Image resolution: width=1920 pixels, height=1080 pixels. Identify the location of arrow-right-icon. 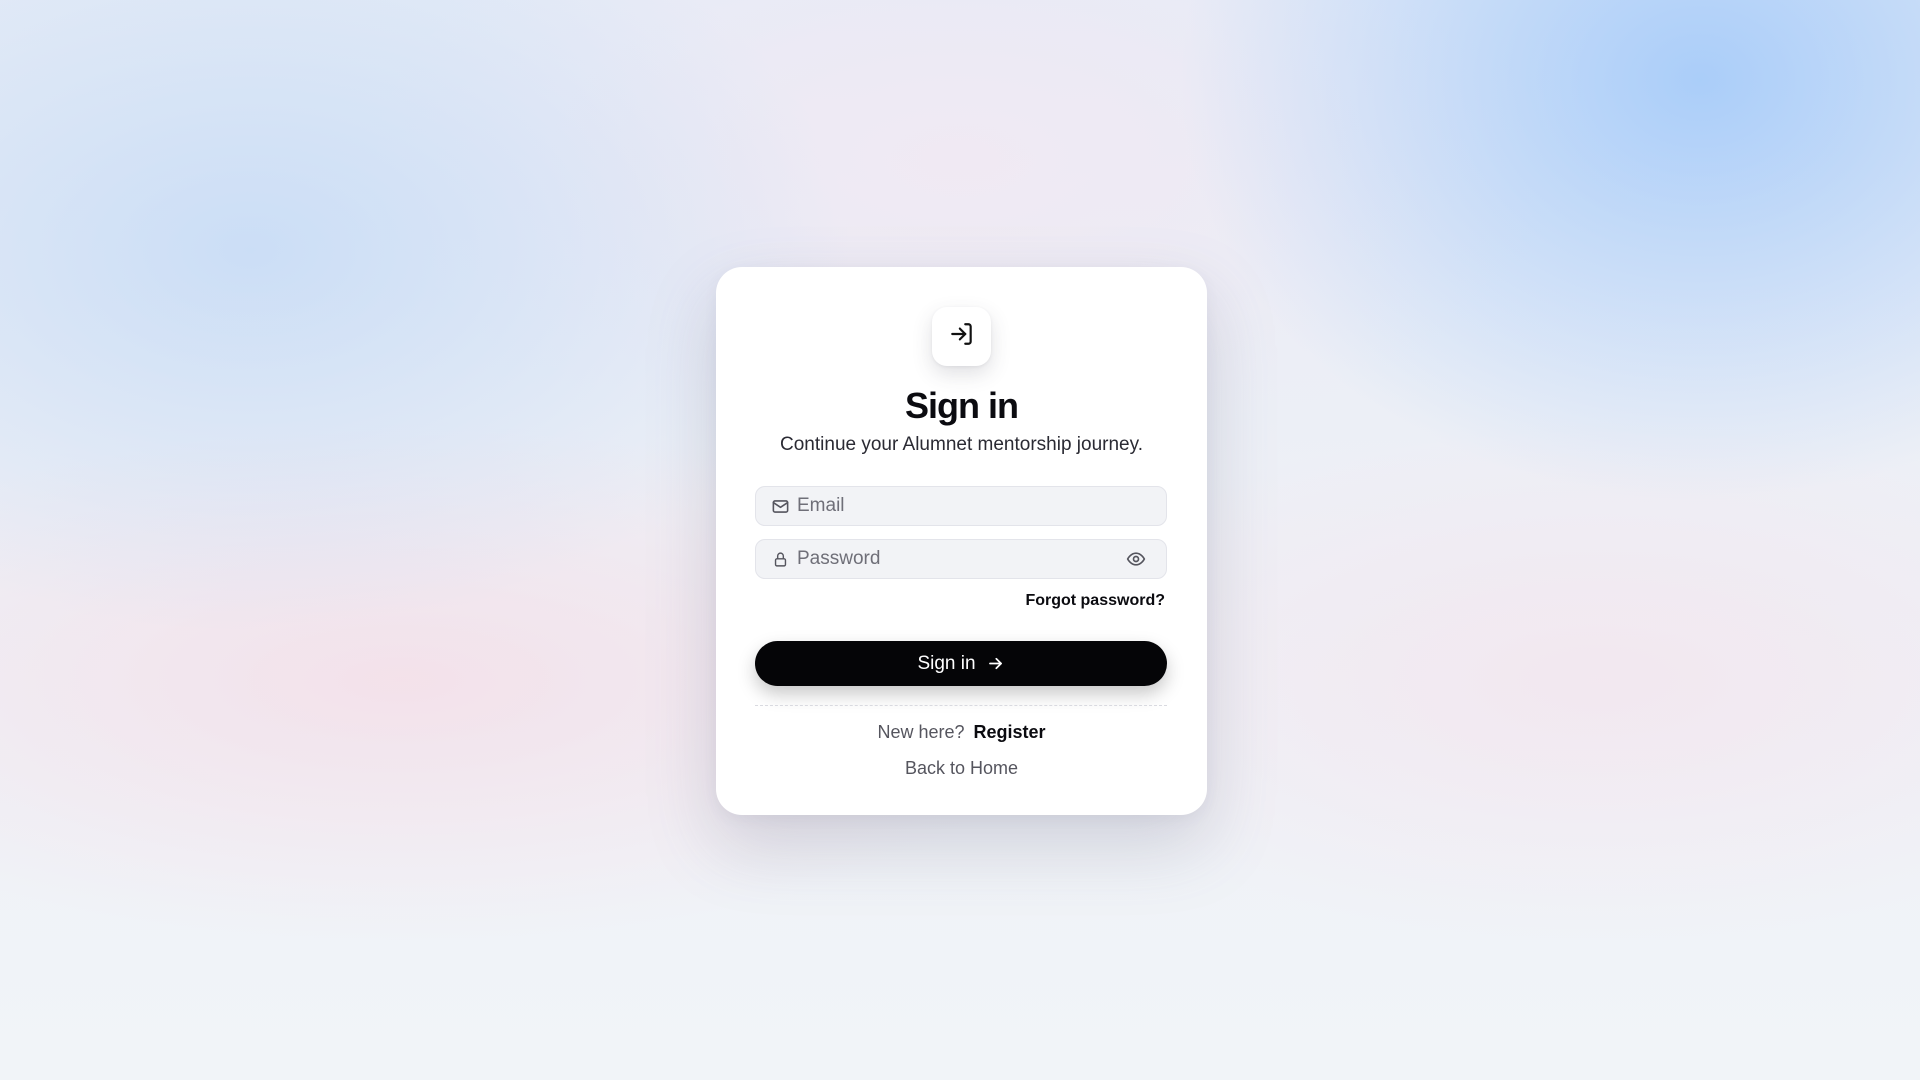
(995, 663).